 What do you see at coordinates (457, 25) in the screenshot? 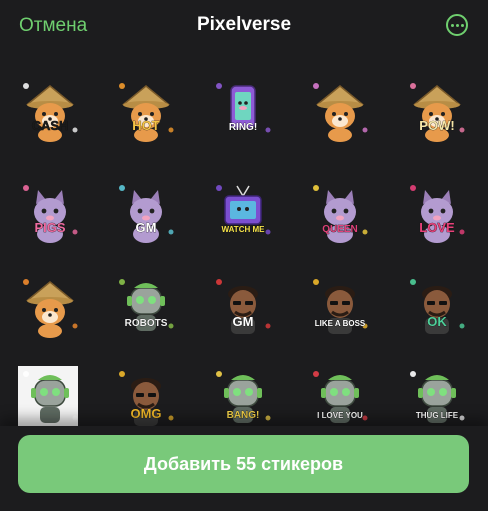
I see `more-options-icon` at bounding box center [457, 25].